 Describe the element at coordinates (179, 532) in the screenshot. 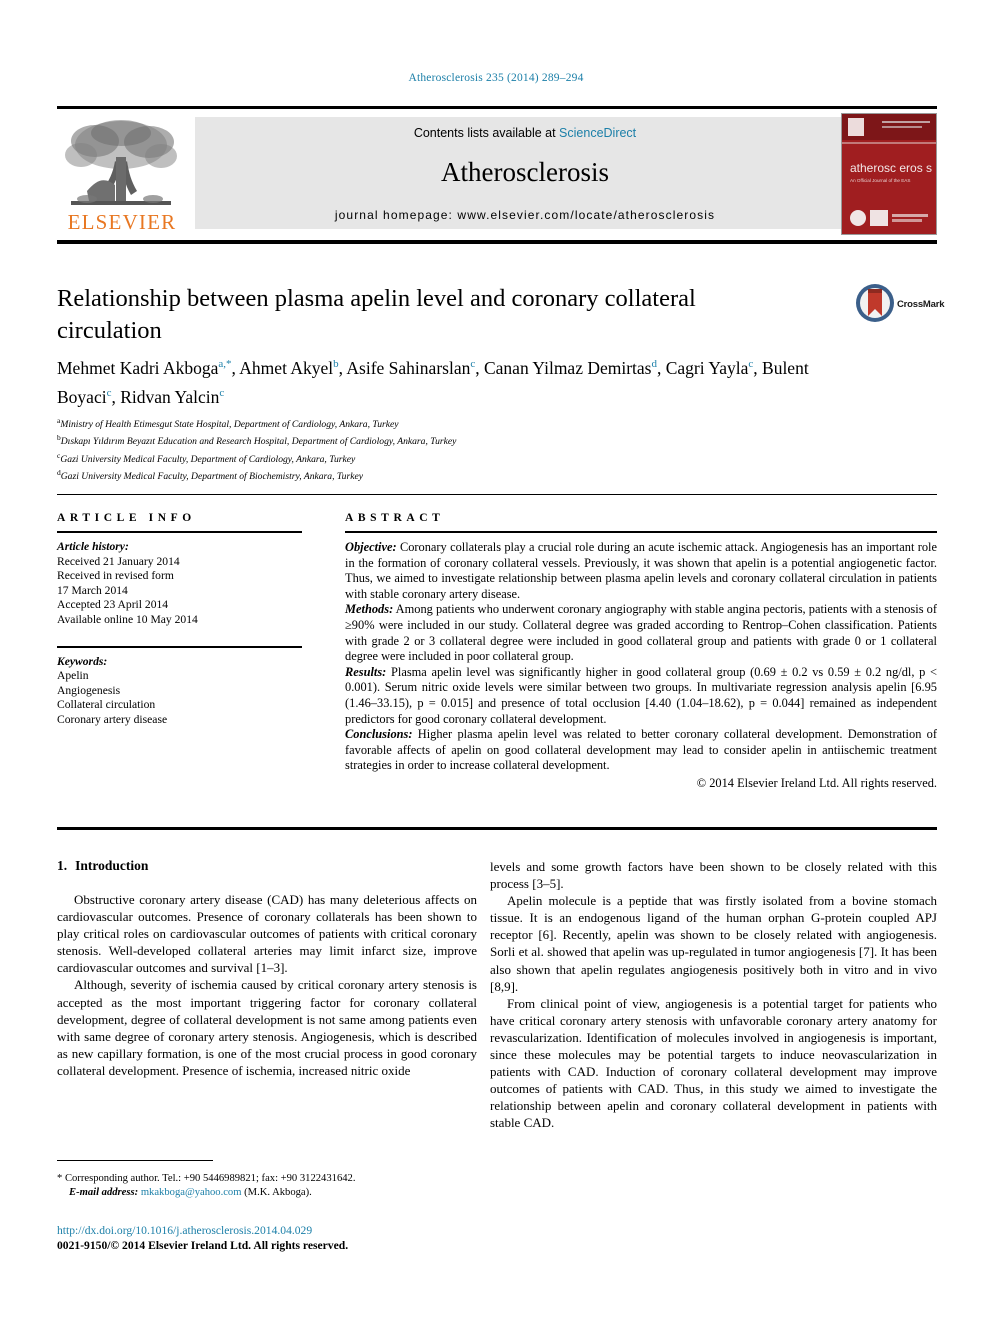

I see `info-rule` at that location.